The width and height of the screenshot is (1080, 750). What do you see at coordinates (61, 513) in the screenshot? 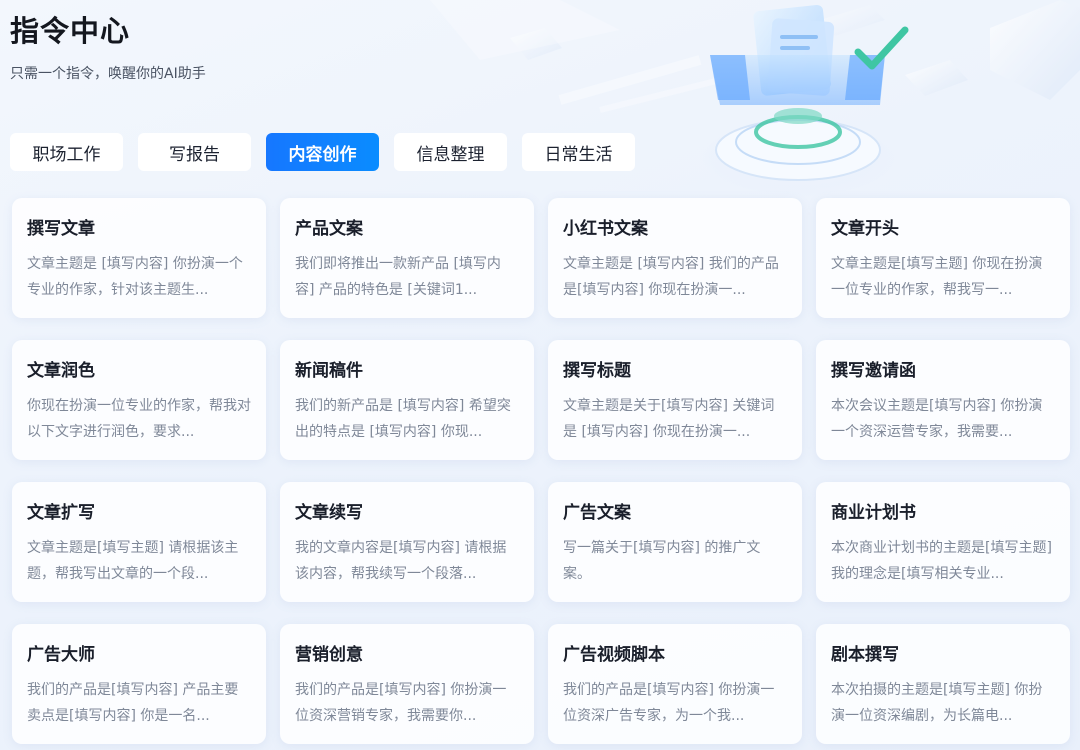
I see `card-title: 文章扩写` at bounding box center [61, 513].